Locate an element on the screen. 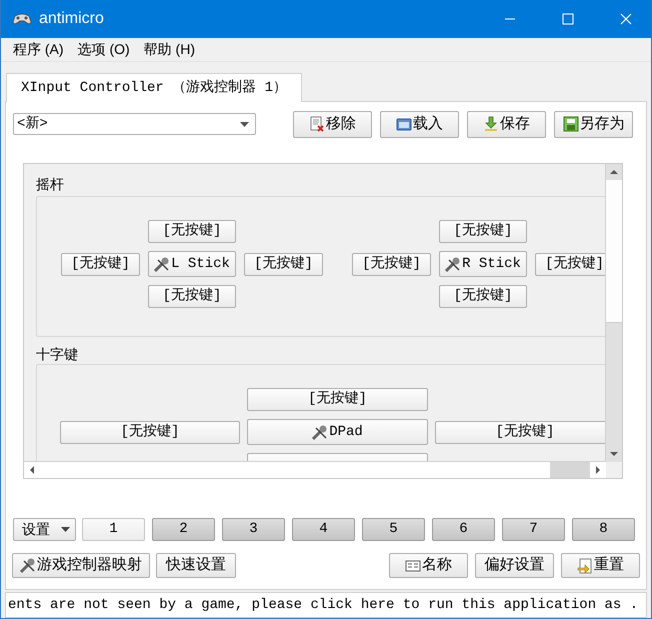 The height and width of the screenshot is (619, 652). tab: XInput Controller （游戏控制器 1） is located at coordinates (154, 87).